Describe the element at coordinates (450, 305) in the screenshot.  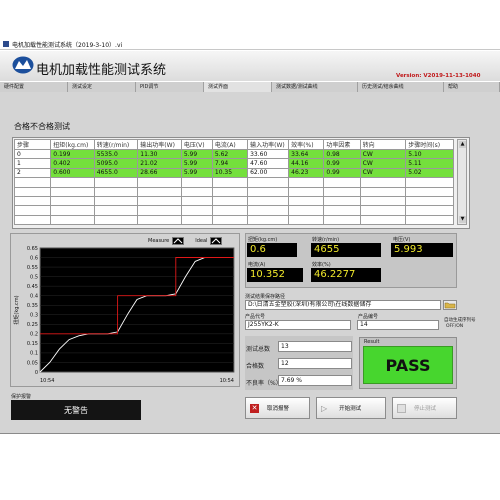
I see `browse-folder-icon` at that location.